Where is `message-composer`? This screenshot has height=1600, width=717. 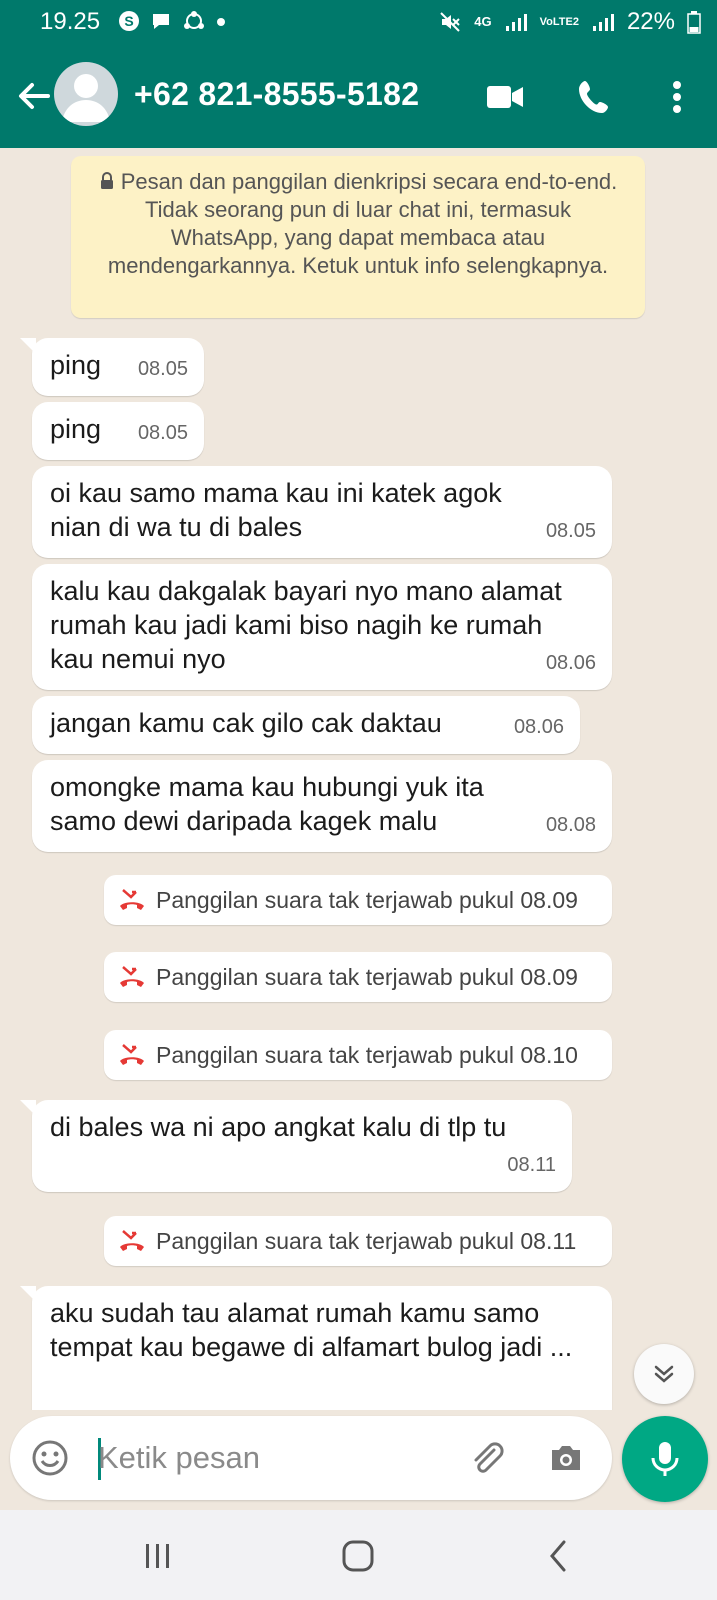 message-composer is located at coordinates (311, 1458).